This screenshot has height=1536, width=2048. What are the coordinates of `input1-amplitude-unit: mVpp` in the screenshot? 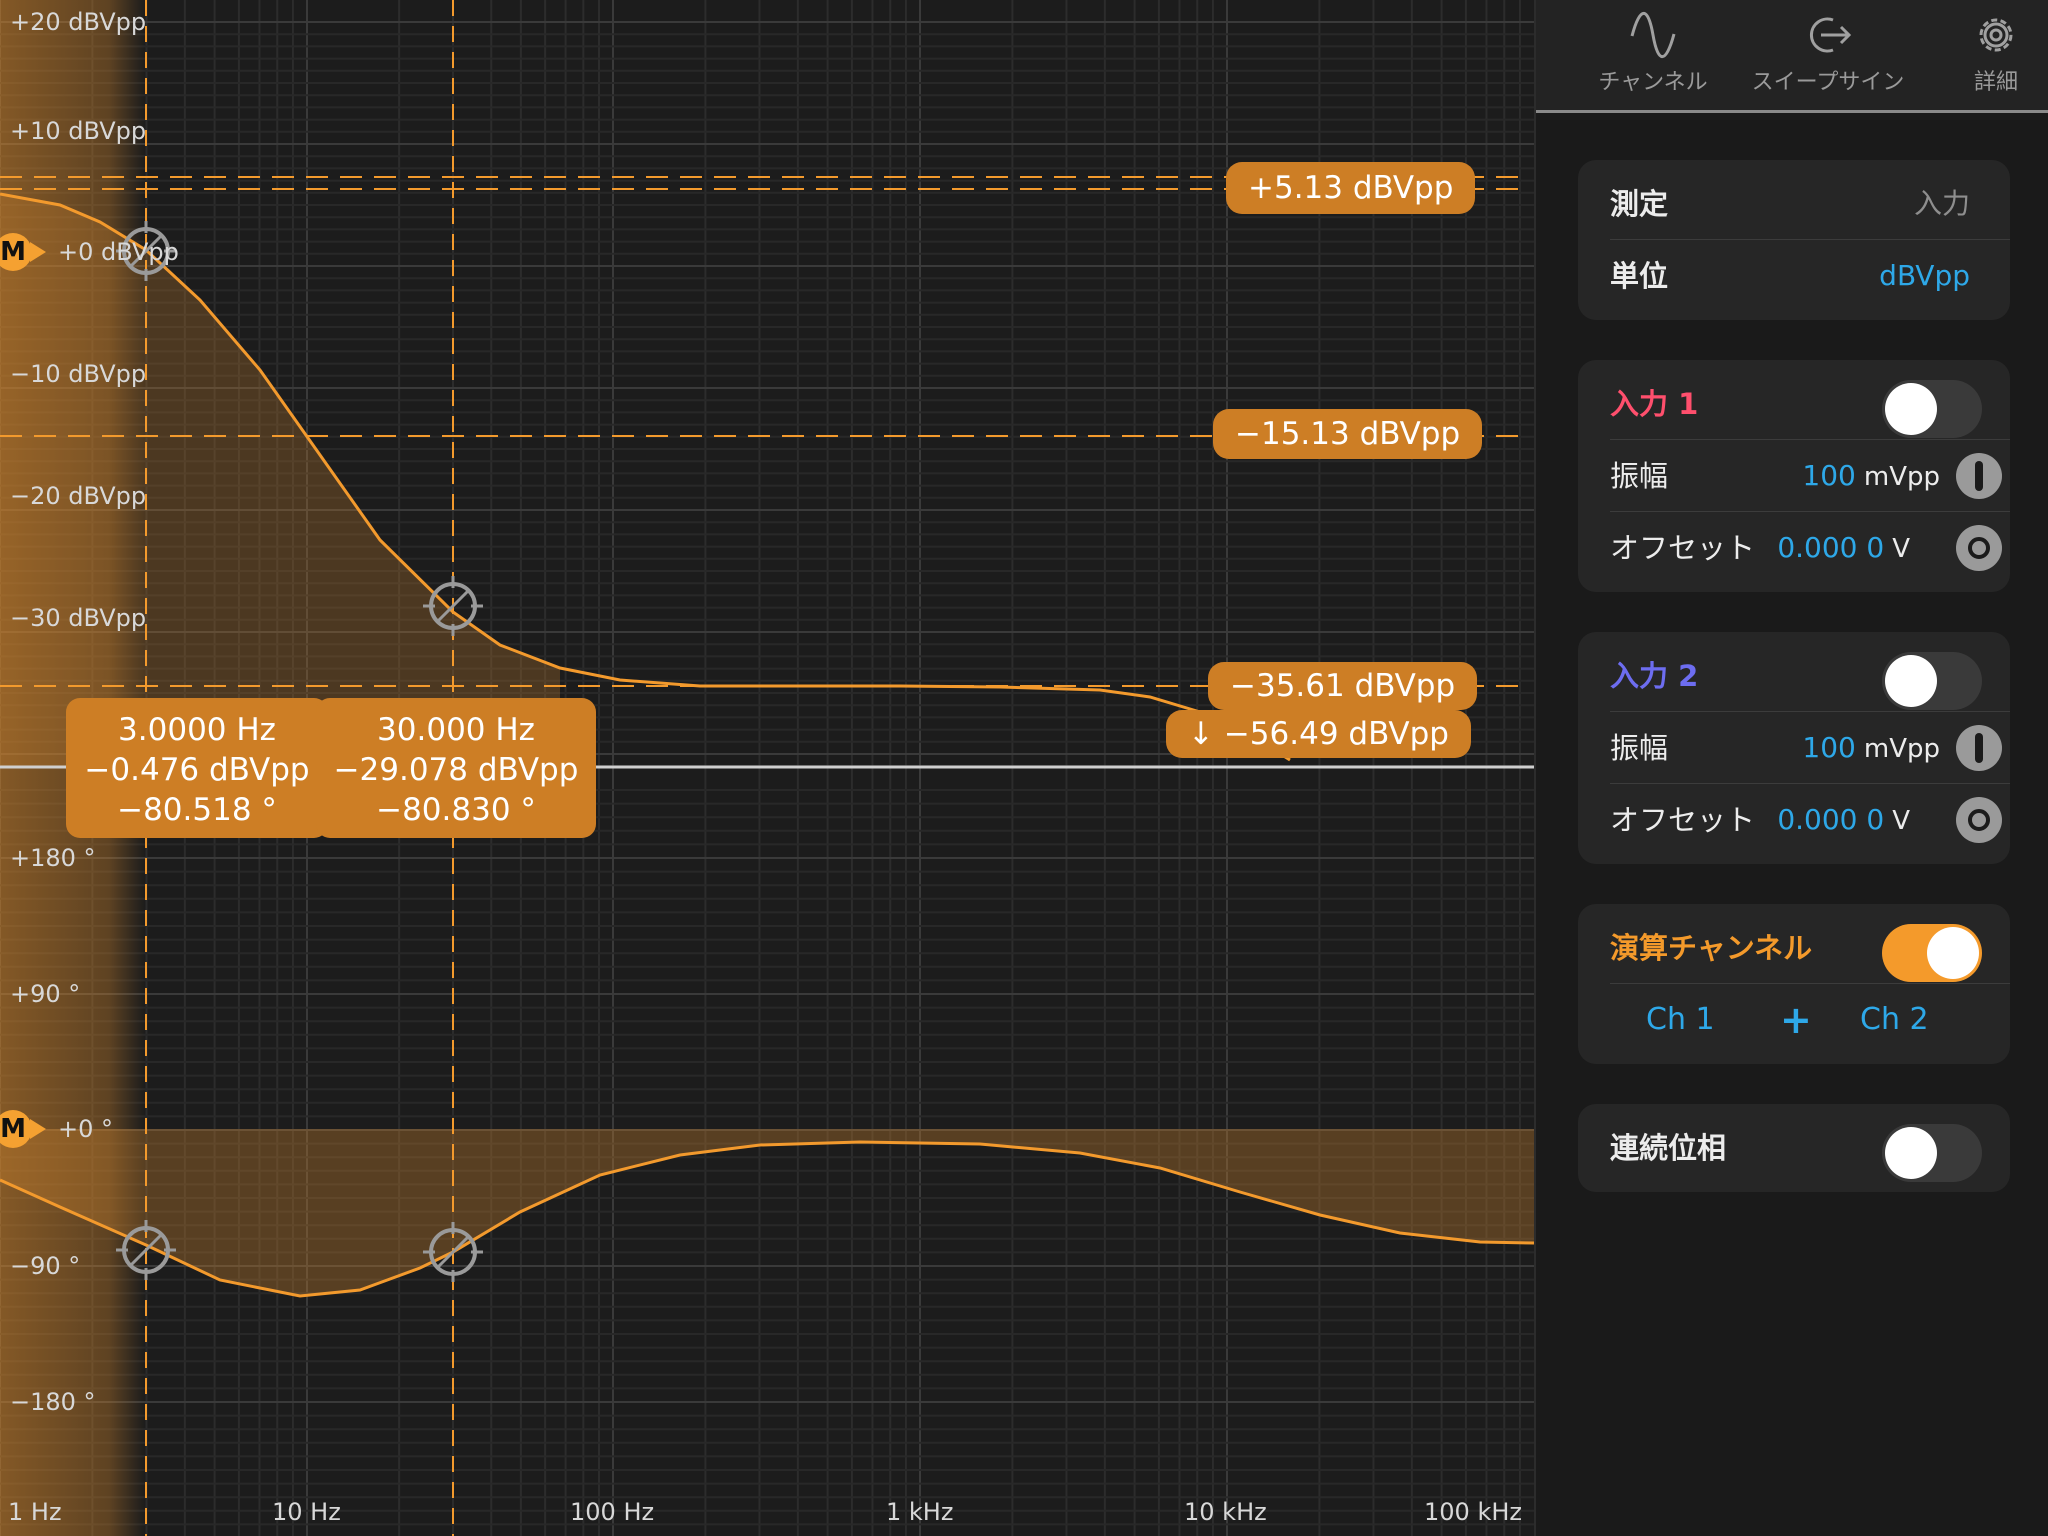 It's located at (1901, 477).